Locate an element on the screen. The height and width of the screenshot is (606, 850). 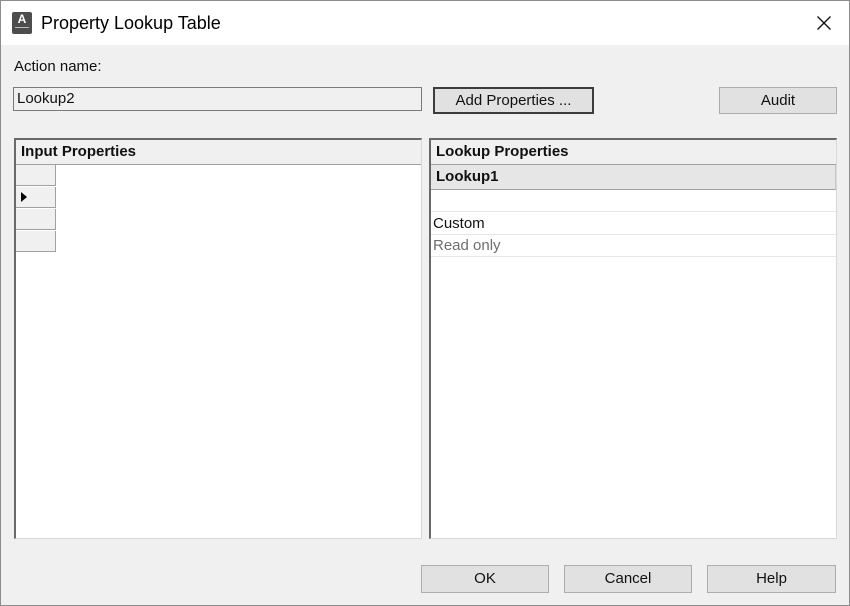
lookup-cell-read-only: Read only is located at coordinates (633, 246).